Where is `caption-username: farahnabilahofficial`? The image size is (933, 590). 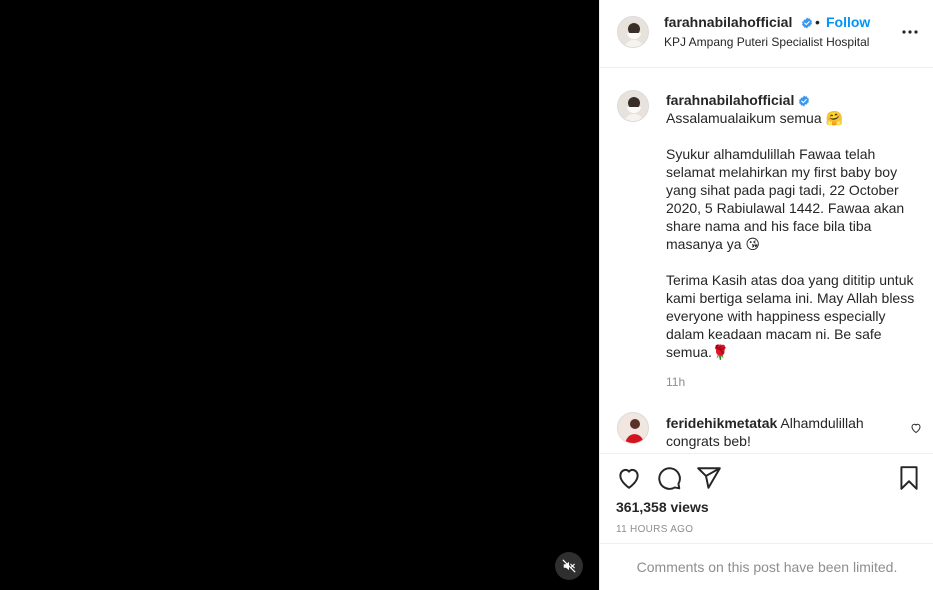
caption-username: farahnabilahofficial is located at coordinates (730, 100).